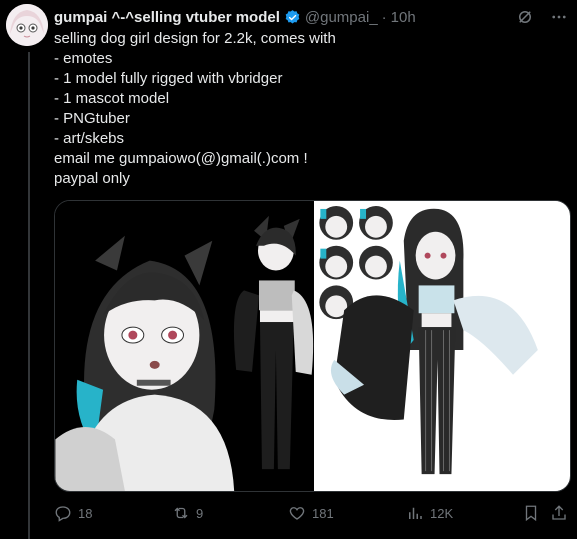 The width and height of the screenshot is (577, 539). I want to click on reply-icon, so click(63, 514).